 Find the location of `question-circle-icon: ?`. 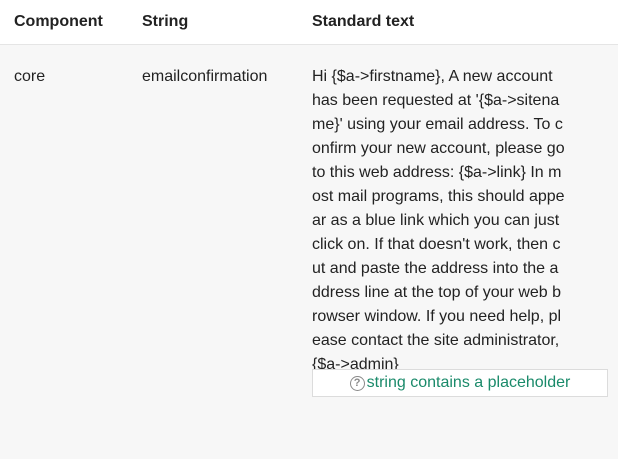

question-circle-icon: ? is located at coordinates (357, 383).